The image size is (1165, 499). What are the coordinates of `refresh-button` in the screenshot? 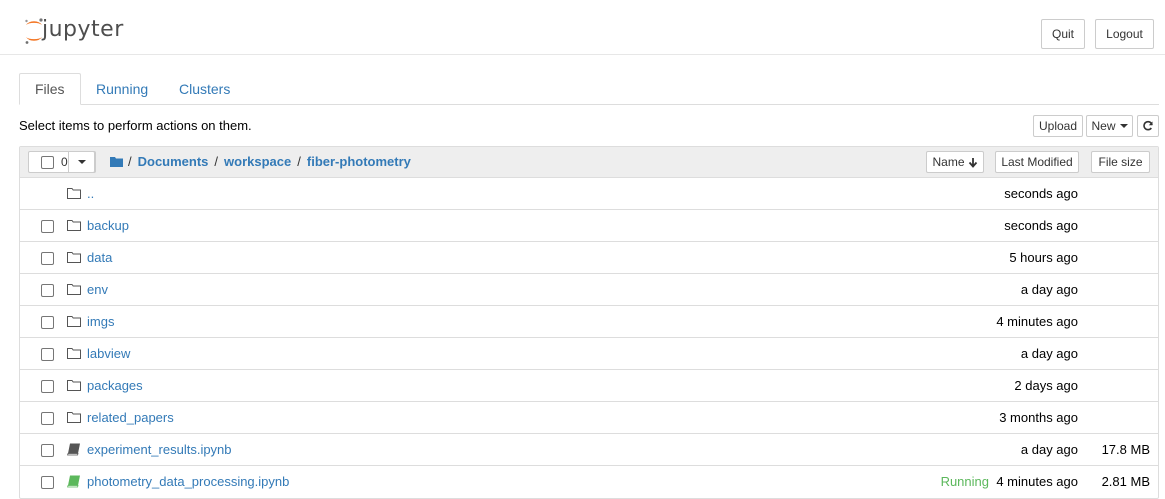 It's located at (1148, 126).